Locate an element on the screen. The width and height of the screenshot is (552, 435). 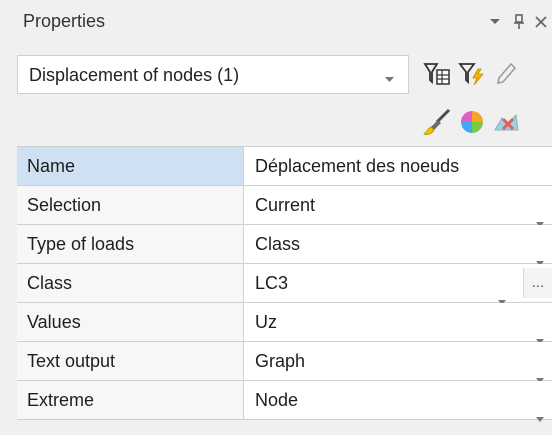
result-dropdown: Displacement of nodes (1) is located at coordinates (213, 74).